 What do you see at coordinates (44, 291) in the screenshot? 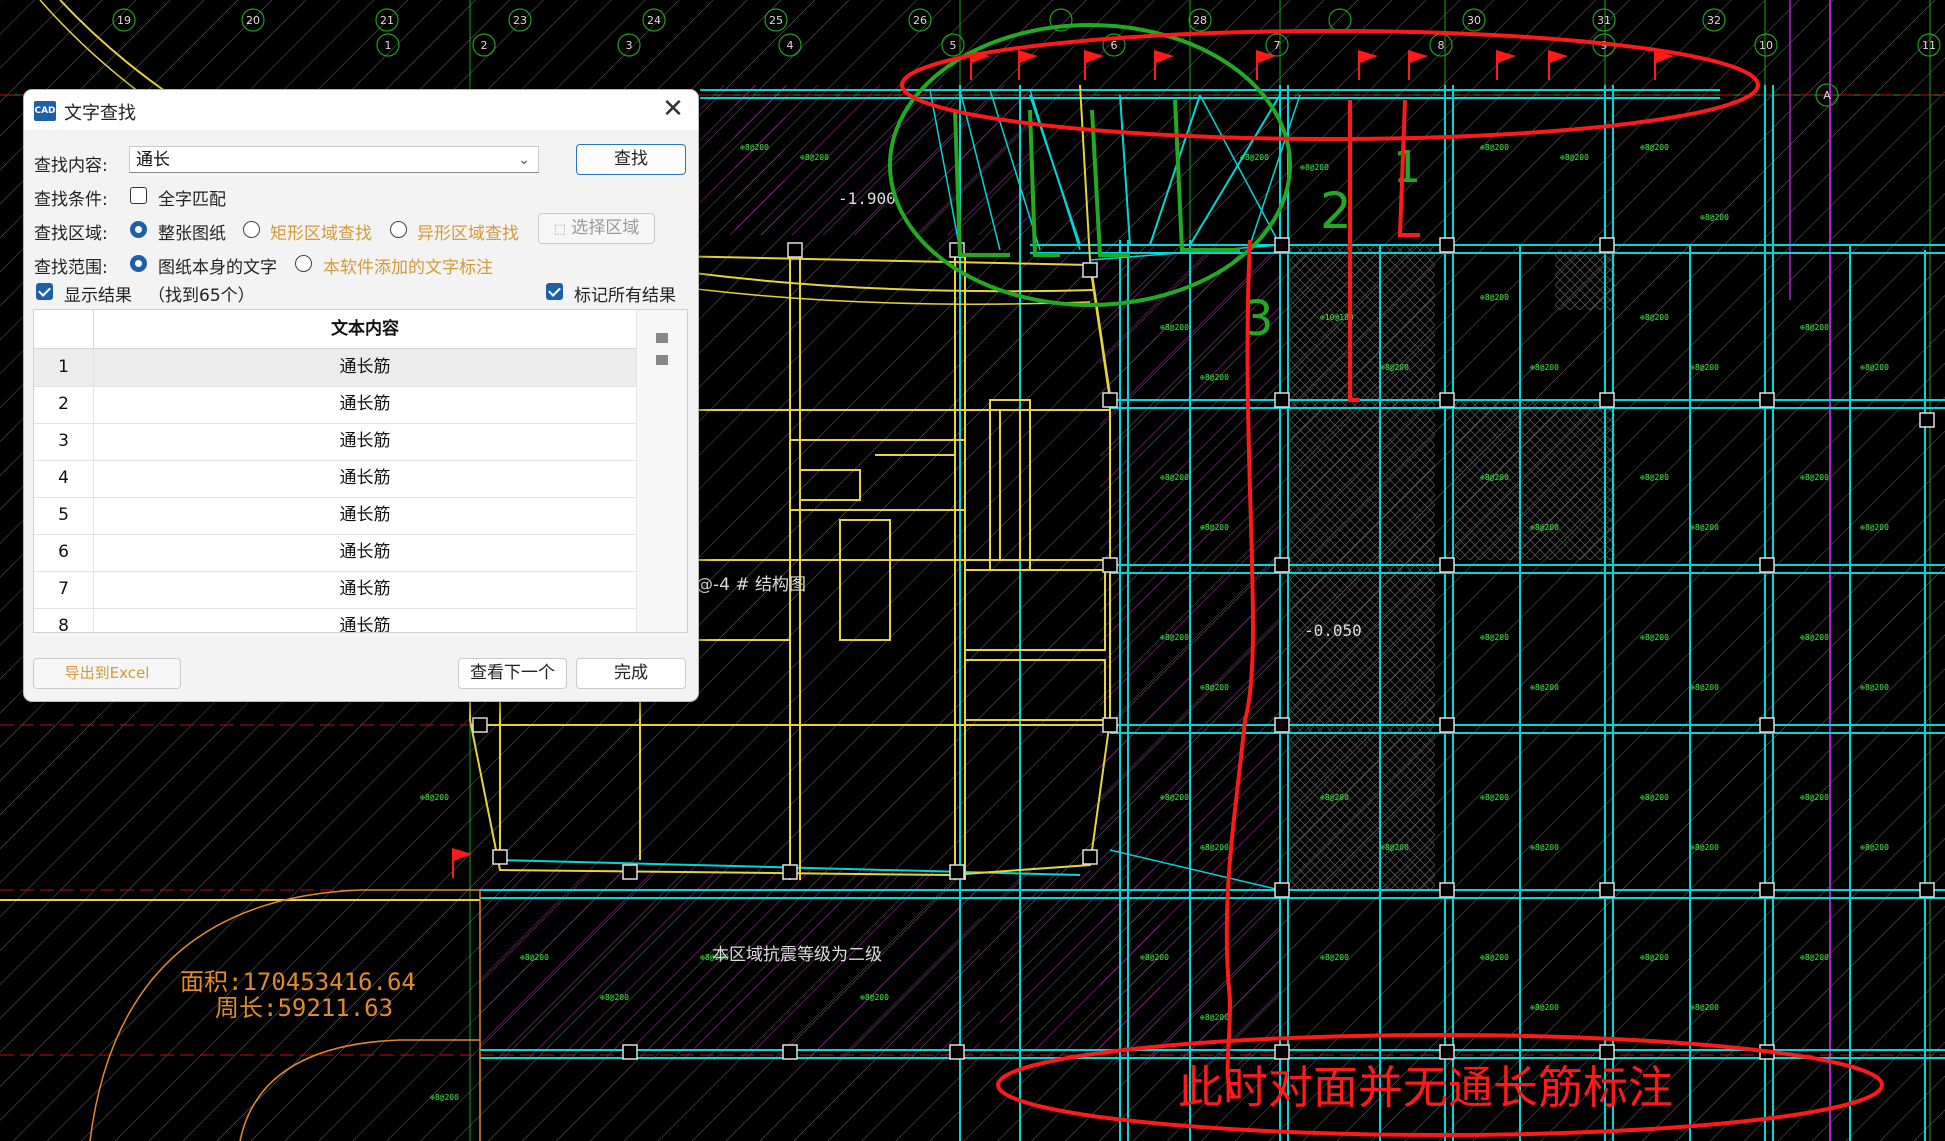
I see `show-results-checkbox` at bounding box center [44, 291].